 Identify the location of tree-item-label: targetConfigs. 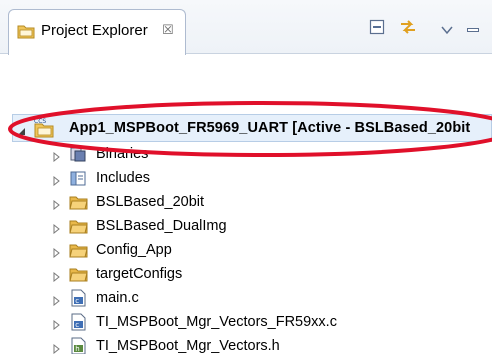
(139, 274).